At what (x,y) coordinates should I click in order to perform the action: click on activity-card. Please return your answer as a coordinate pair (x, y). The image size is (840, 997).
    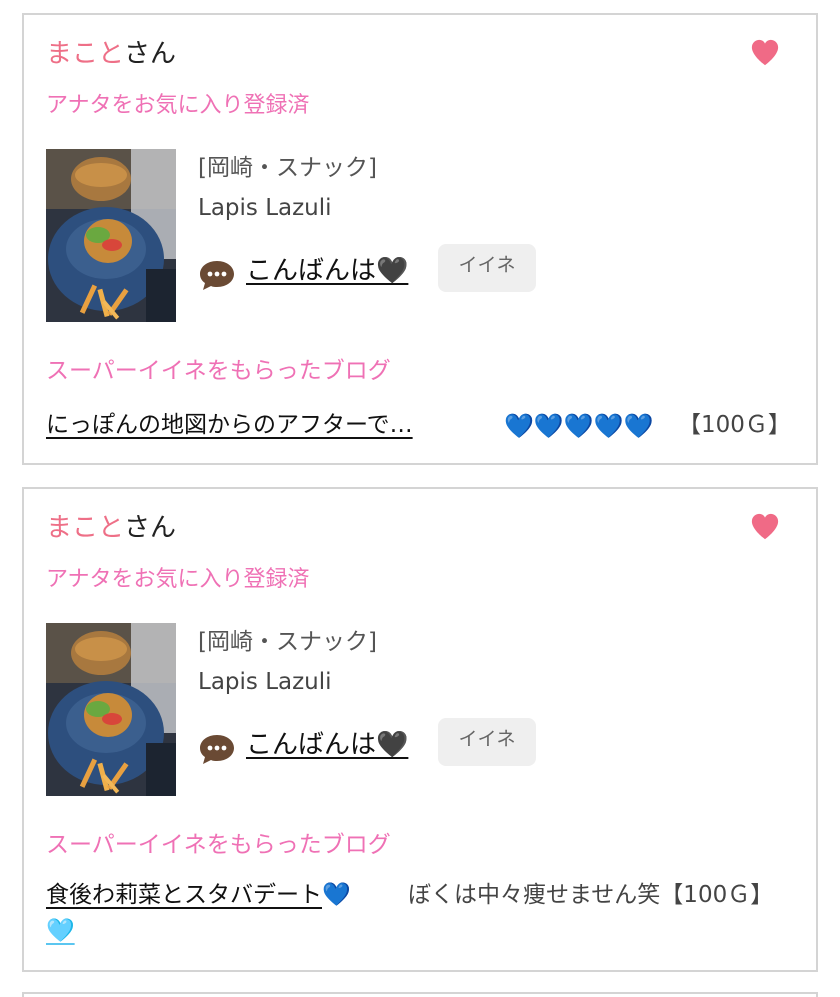
    Looking at the image, I should click on (420, 994).